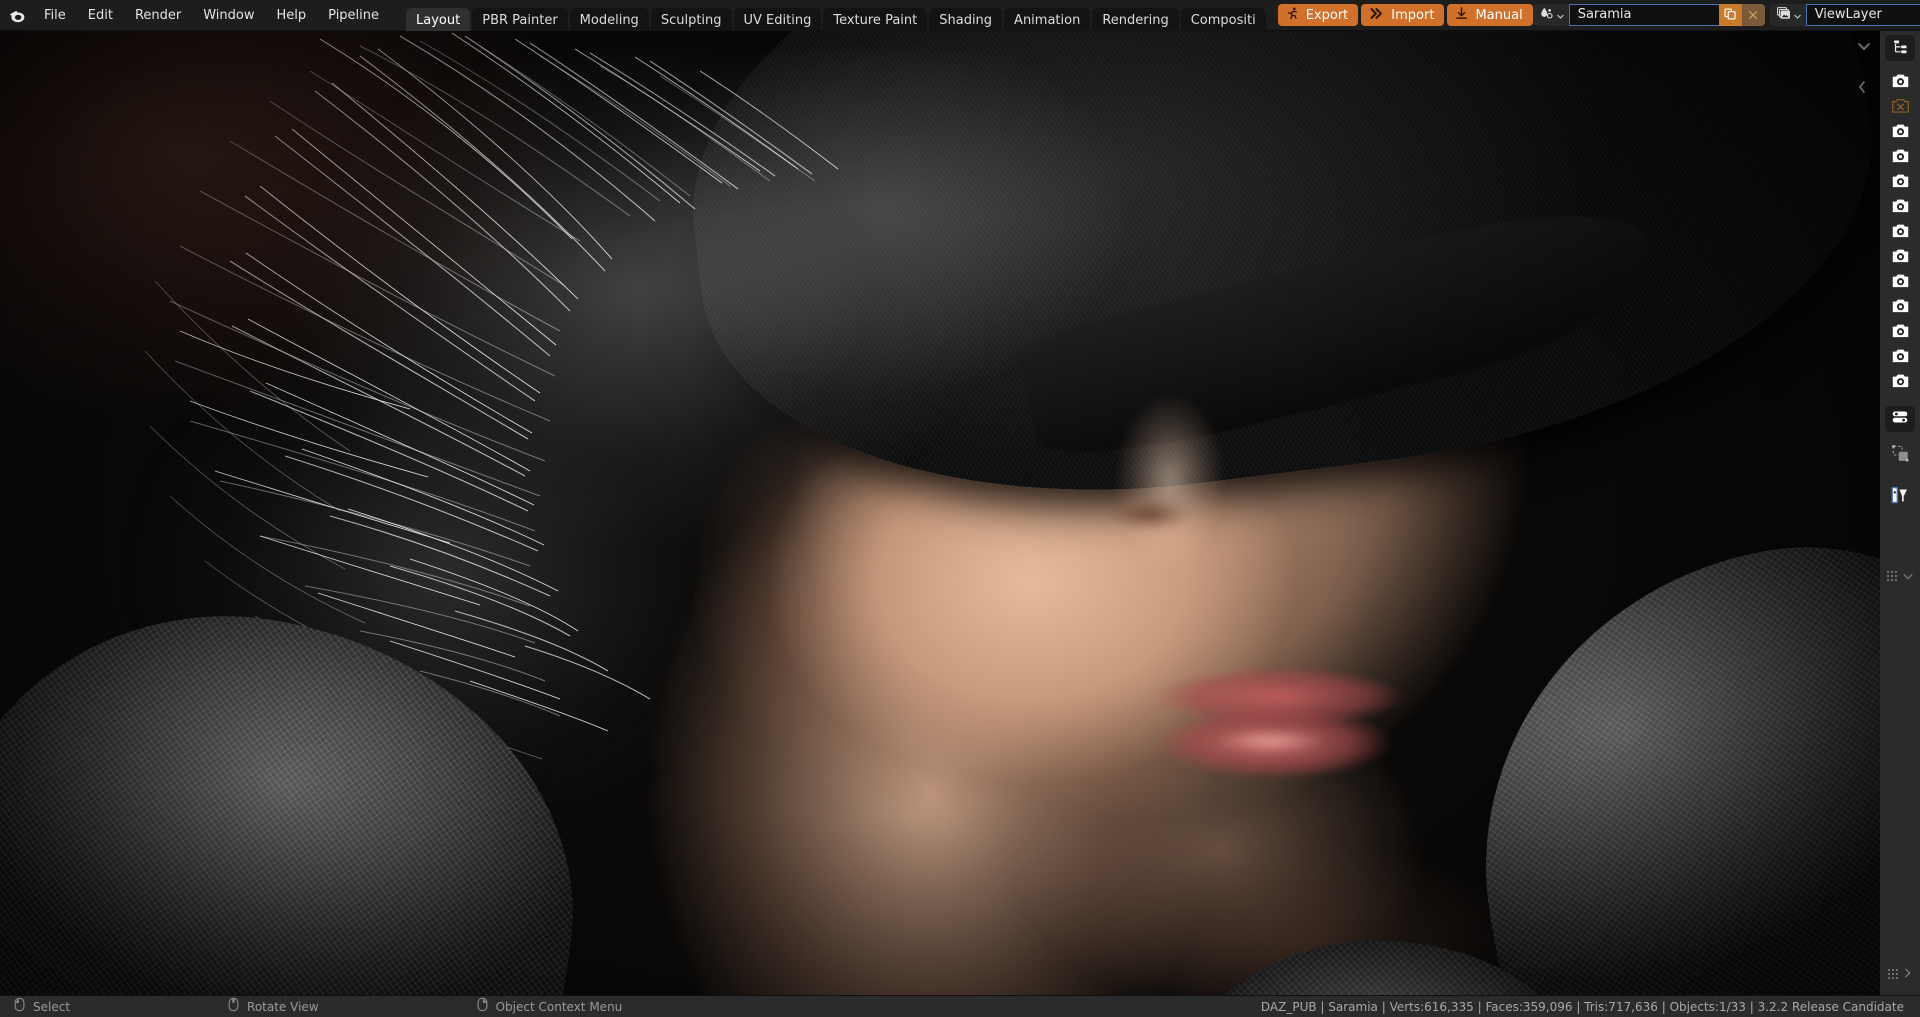 This screenshot has width=1920, height=1017. I want to click on properties-sliders-icon, so click(1900, 419).